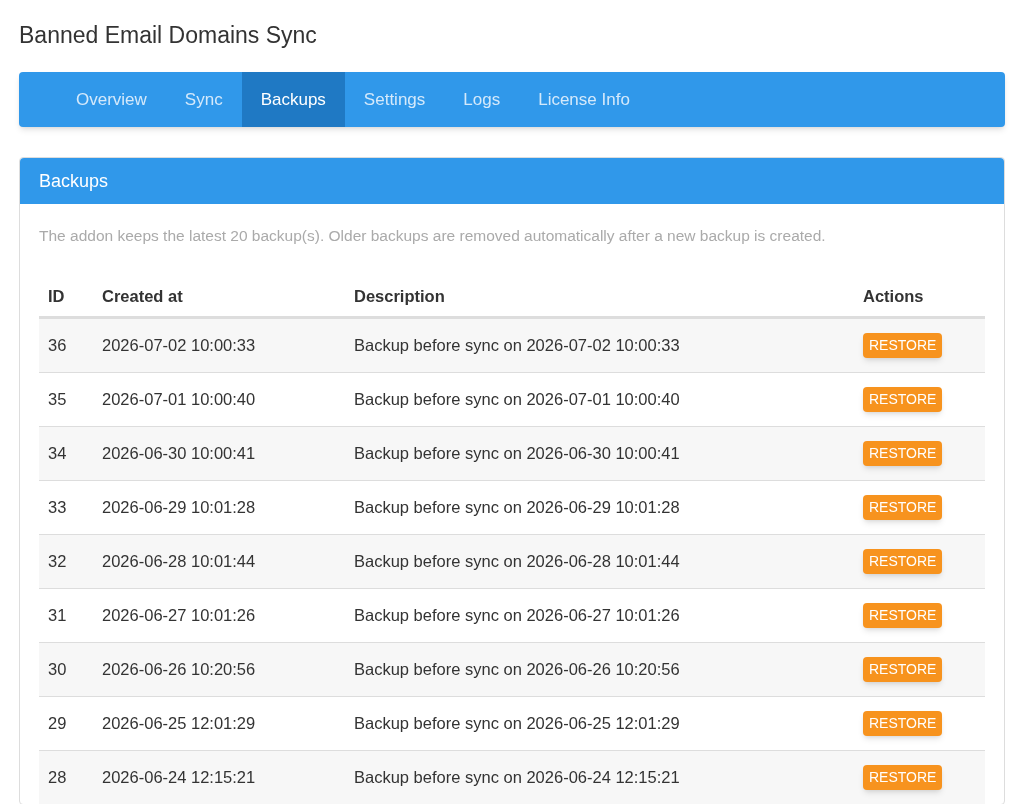 The image size is (1024, 804). I want to click on table-cell: 2026-06-25 12:01:29, so click(179, 723).